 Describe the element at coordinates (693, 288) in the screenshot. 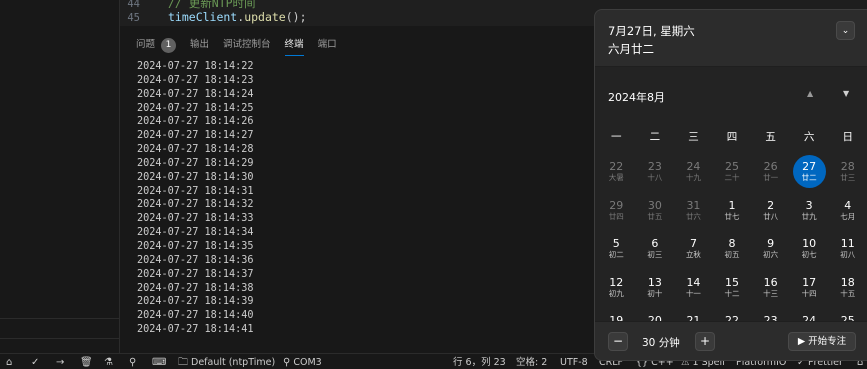

I see `calendar-day: 14 十一` at that location.